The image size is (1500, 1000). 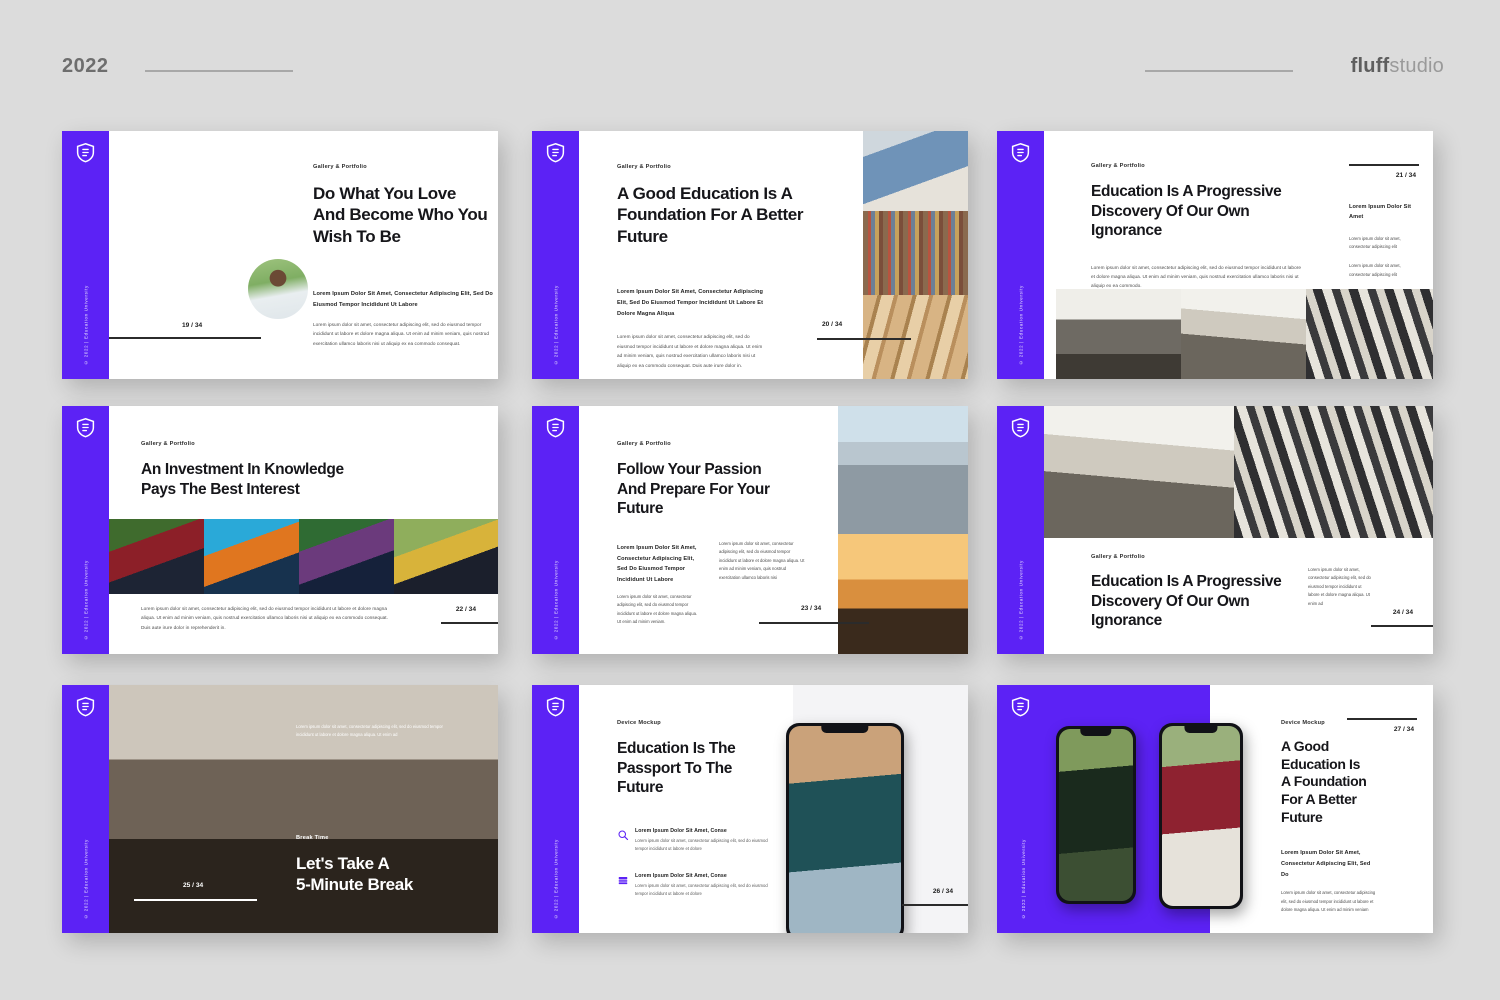 I want to click on slide-image-group, so click(x=903, y=470).